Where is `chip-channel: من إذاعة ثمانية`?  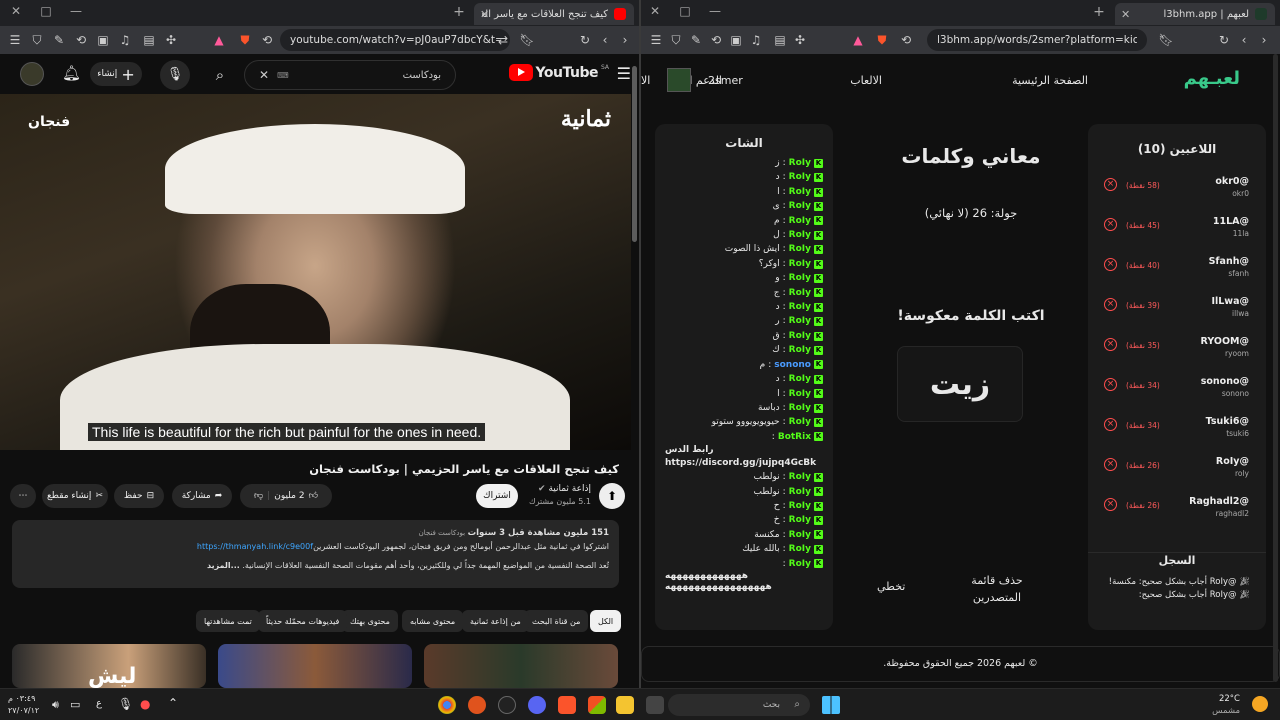
chip-channel: من إذاعة ثمانية is located at coordinates (495, 621).